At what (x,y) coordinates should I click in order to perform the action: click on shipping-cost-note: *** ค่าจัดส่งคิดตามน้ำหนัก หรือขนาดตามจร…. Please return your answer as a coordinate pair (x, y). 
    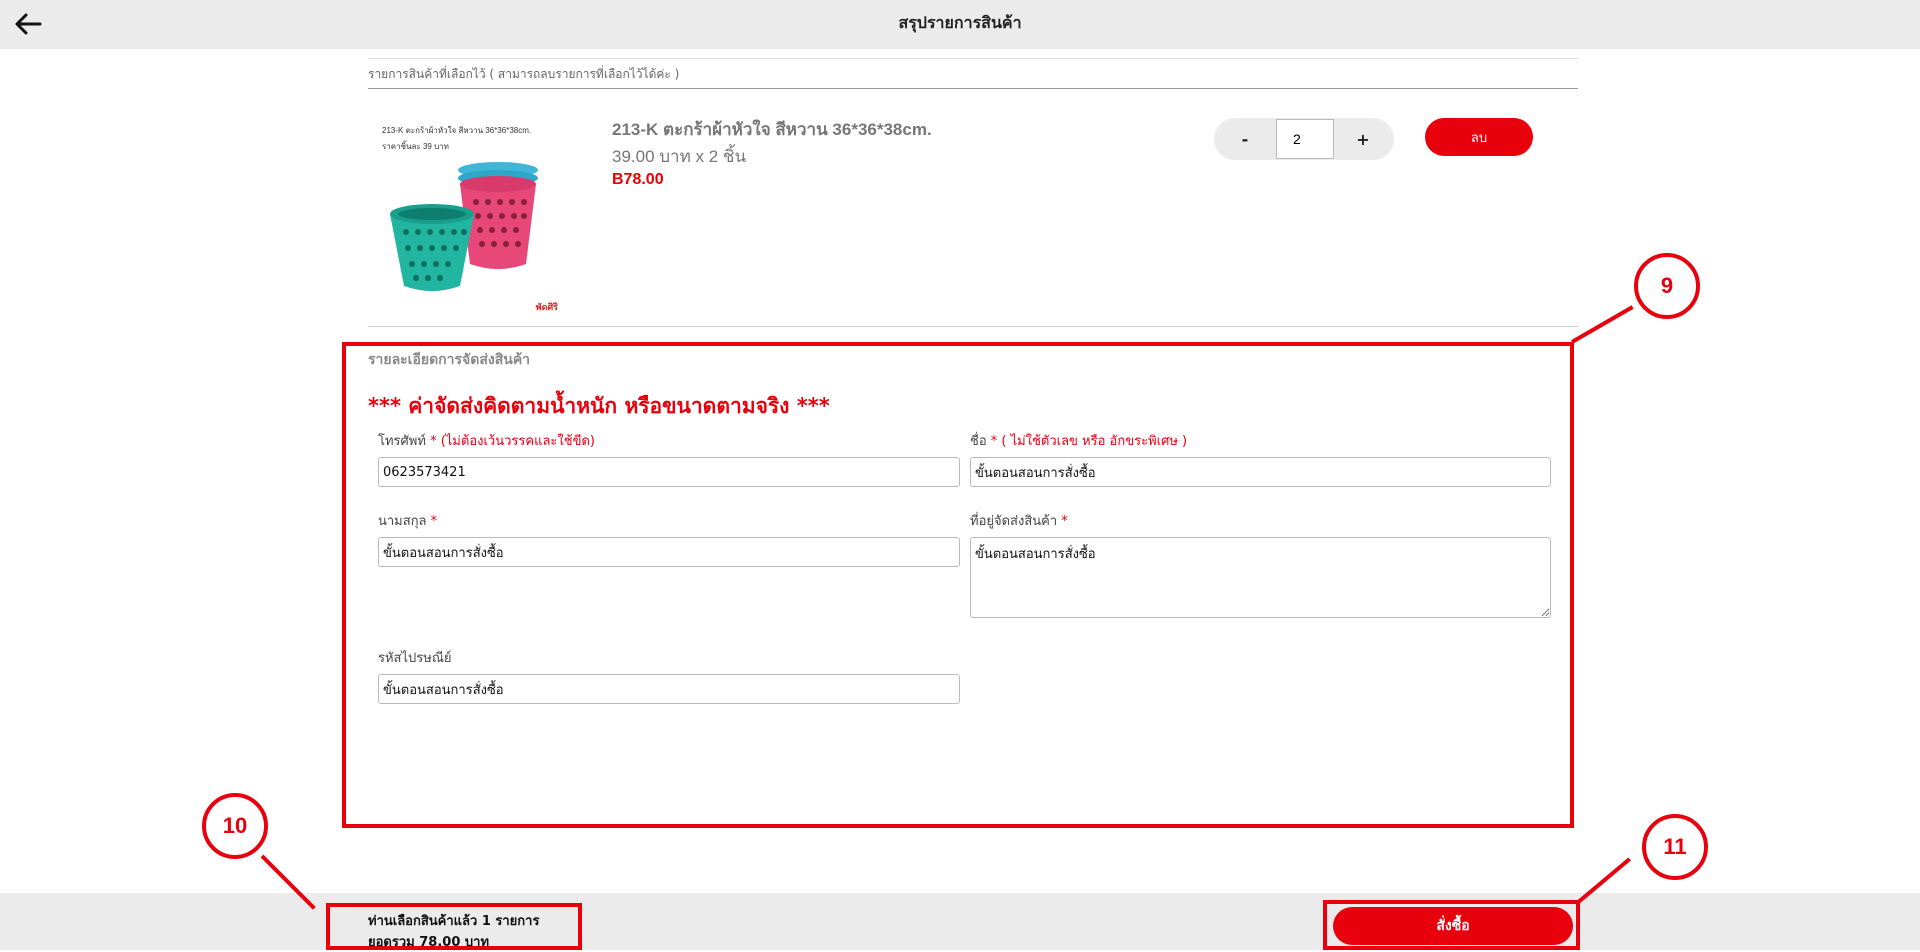
    Looking at the image, I should click on (599, 406).